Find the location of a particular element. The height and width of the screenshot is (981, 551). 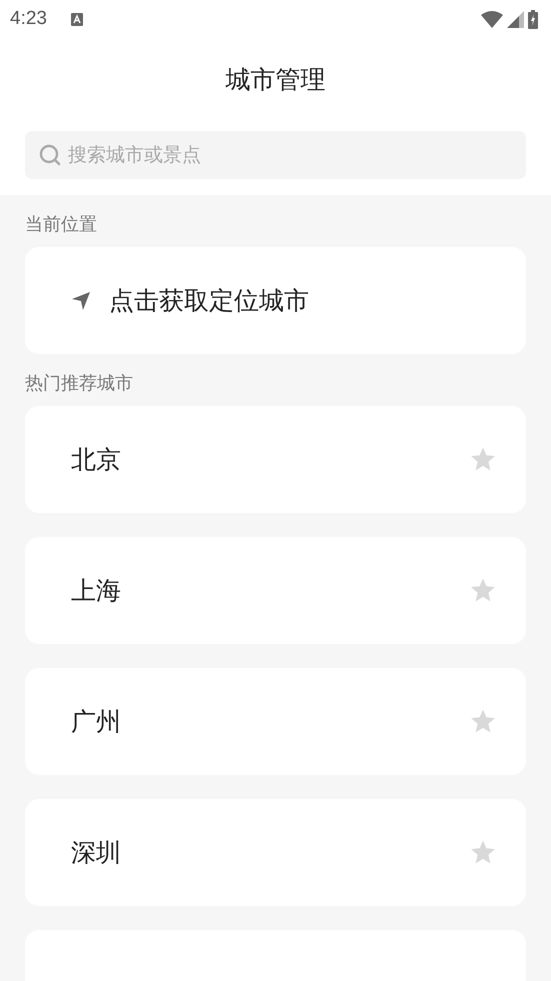

city-card: 上海 is located at coordinates (275, 590).